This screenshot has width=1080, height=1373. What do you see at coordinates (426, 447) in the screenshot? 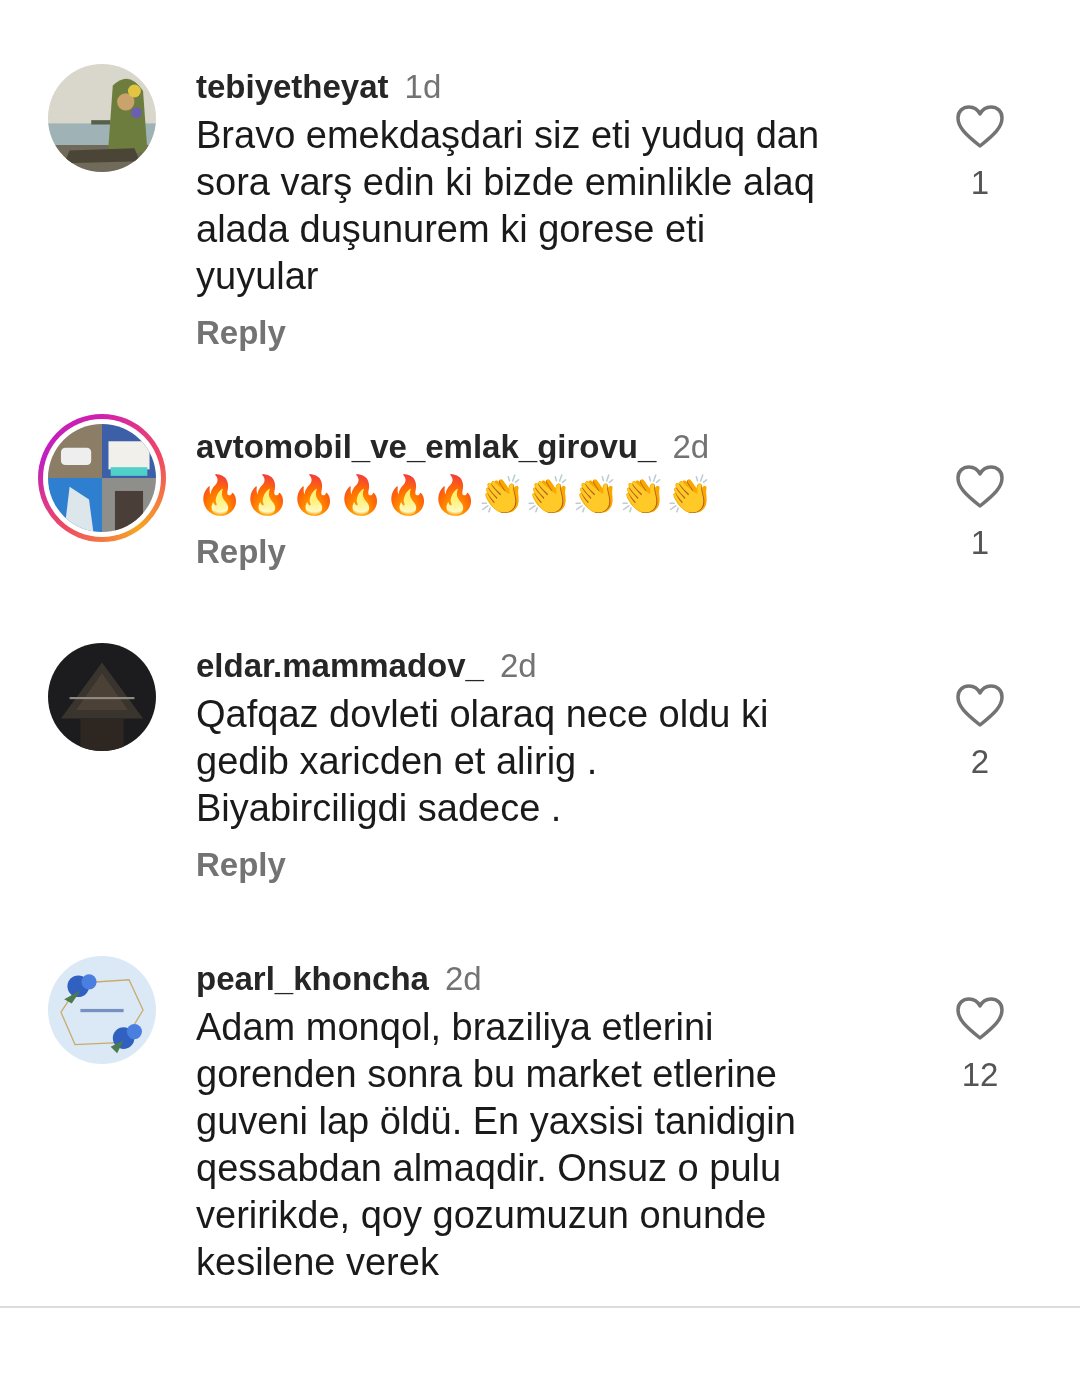
I see `username: avtomobil_ve_emlak_girovu_` at bounding box center [426, 447].